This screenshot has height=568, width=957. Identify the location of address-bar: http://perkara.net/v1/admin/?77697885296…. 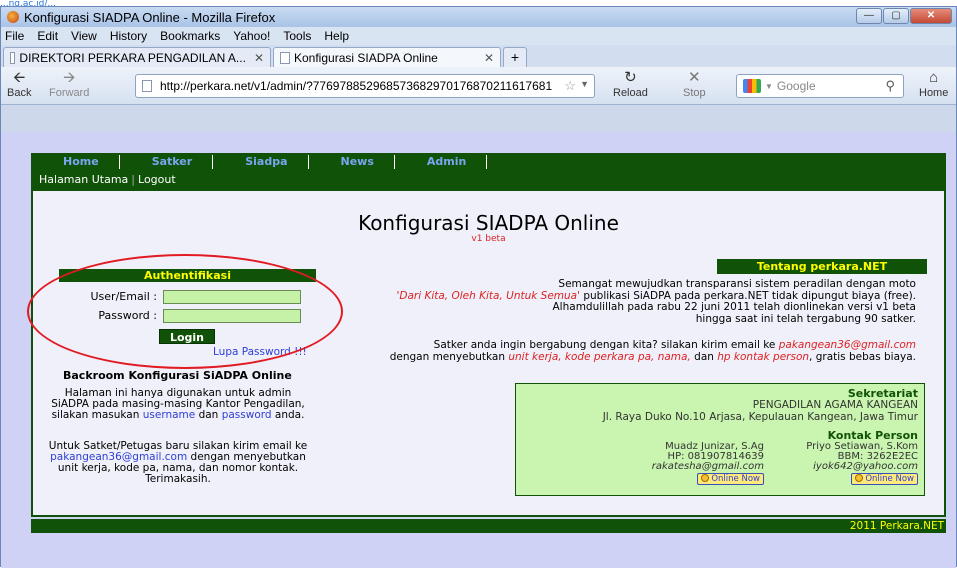
(365, 86).